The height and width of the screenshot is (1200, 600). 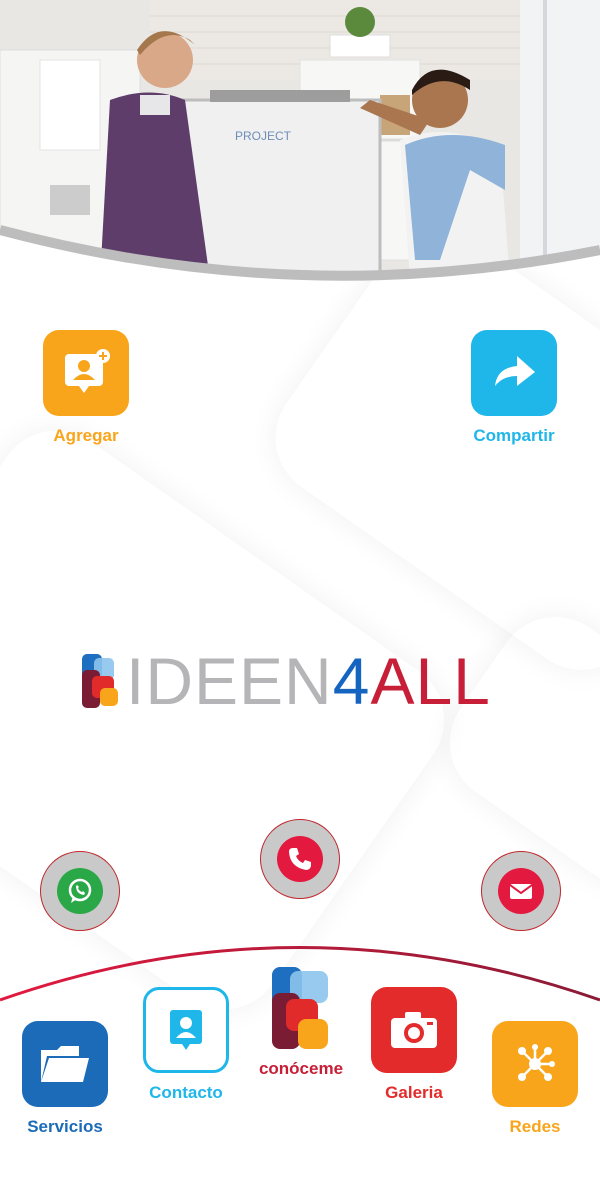 I want to click on redes-button, so click(x=535, y=1064).